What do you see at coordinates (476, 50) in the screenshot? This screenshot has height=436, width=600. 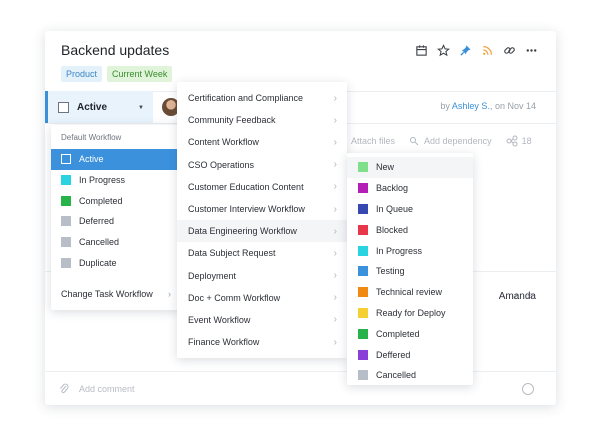 I see `task-toolbar` at bounding box center [476, 50].